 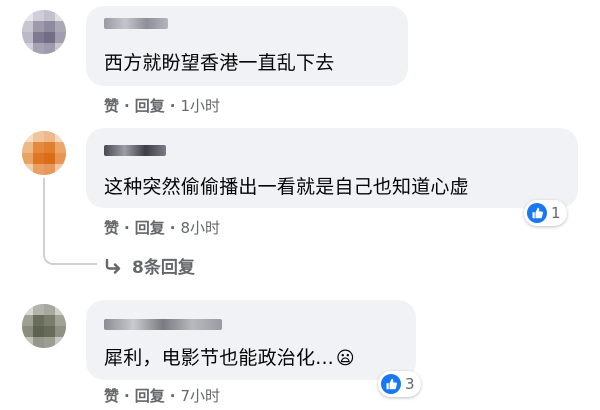 I want to click on reply-arrow-icon, so click(x=113, y=266).